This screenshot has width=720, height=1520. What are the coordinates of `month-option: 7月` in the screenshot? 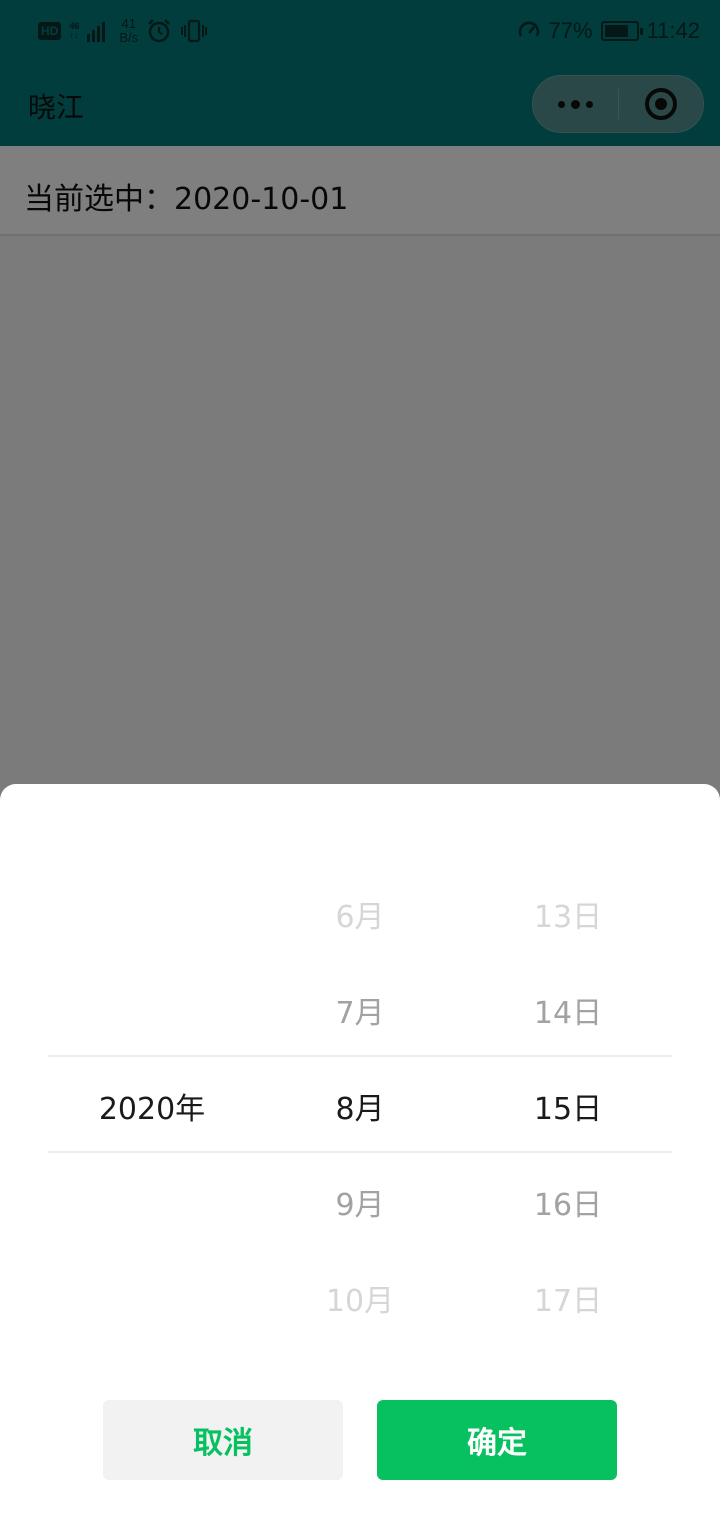 It's located at (360, 1010).